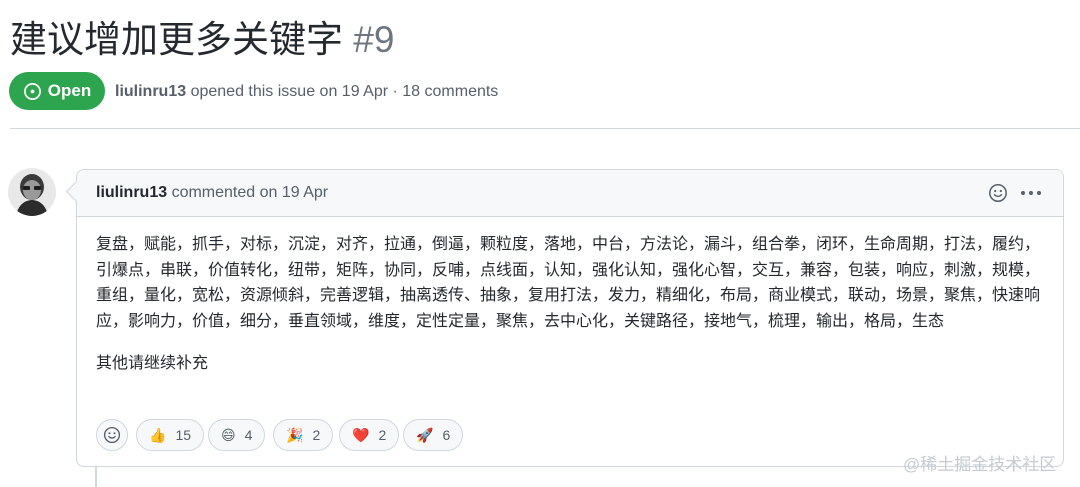 This screenshot has height=487, width=1080. Describe the element at coordinates (183, 435) in the screenshot. I see `reaction-count: 15` at that location.